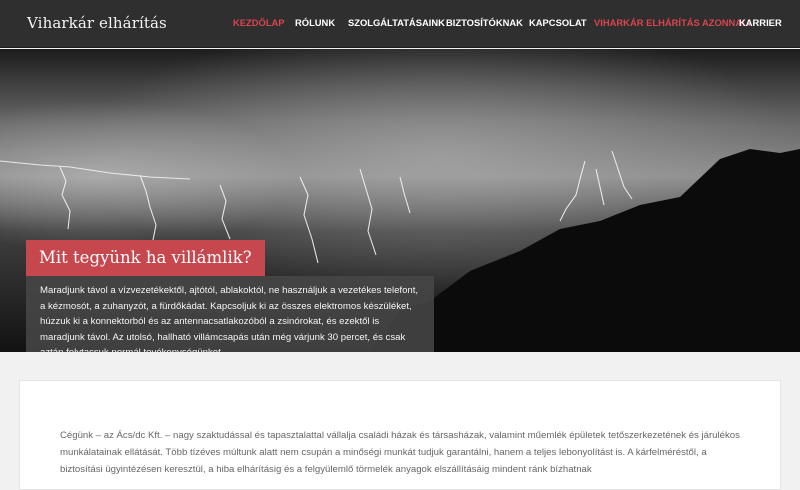 The height and width of the screenshot is (490, 800). What do you see at coordinates (484, 22) in the screenshot?
I see `nav-item-biztositoknak: BIZTOSÍTÓKNAK` at bounding box center [484, 22].